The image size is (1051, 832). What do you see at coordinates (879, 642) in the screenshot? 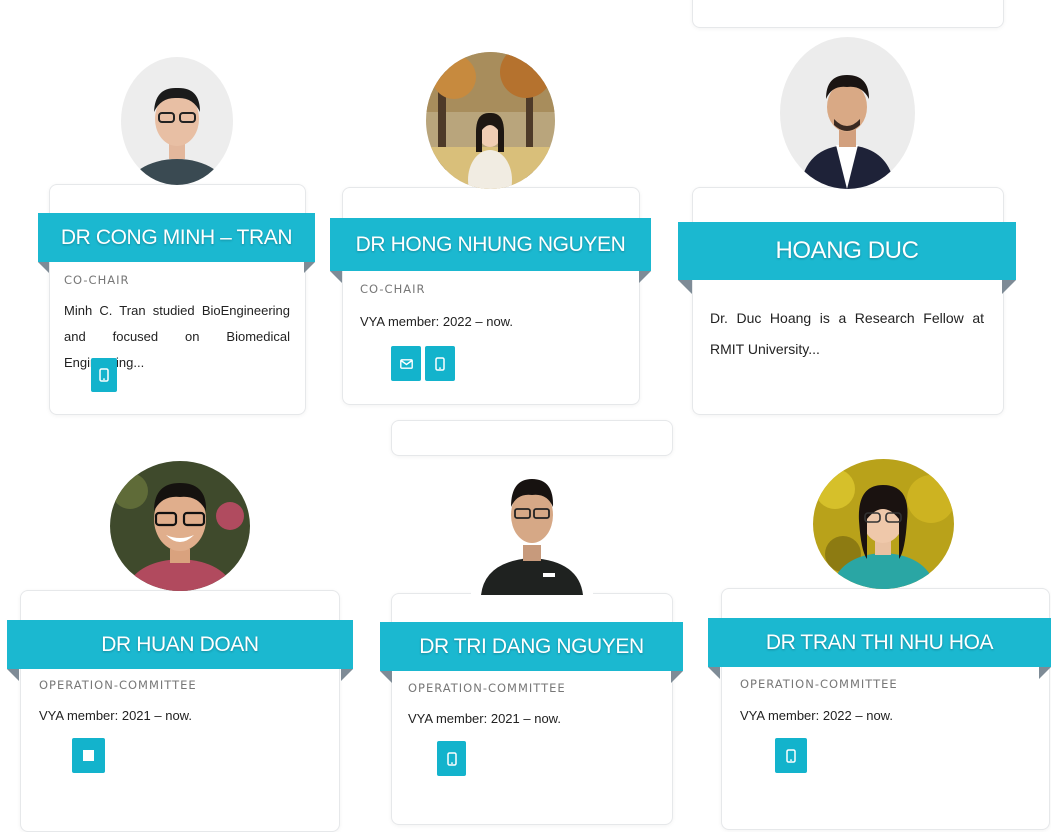
I see `member-name-banner: DR TRAN THI NHU HOA` at bounding box center [879, 642].